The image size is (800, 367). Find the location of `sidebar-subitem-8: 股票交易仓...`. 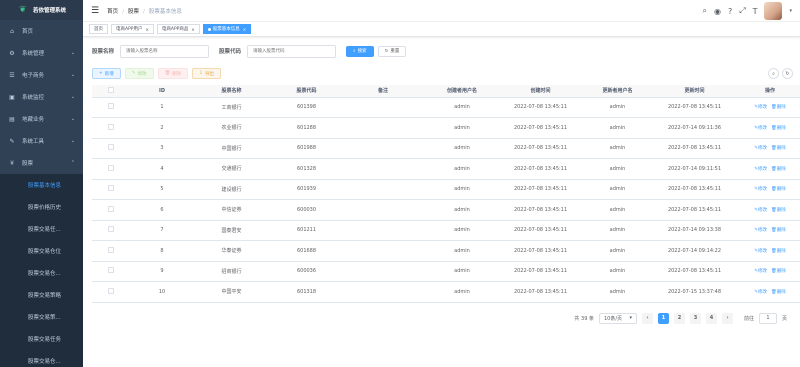

sidebar-subitem-8: 股票交易仓... is located at coordinates (41, 358).